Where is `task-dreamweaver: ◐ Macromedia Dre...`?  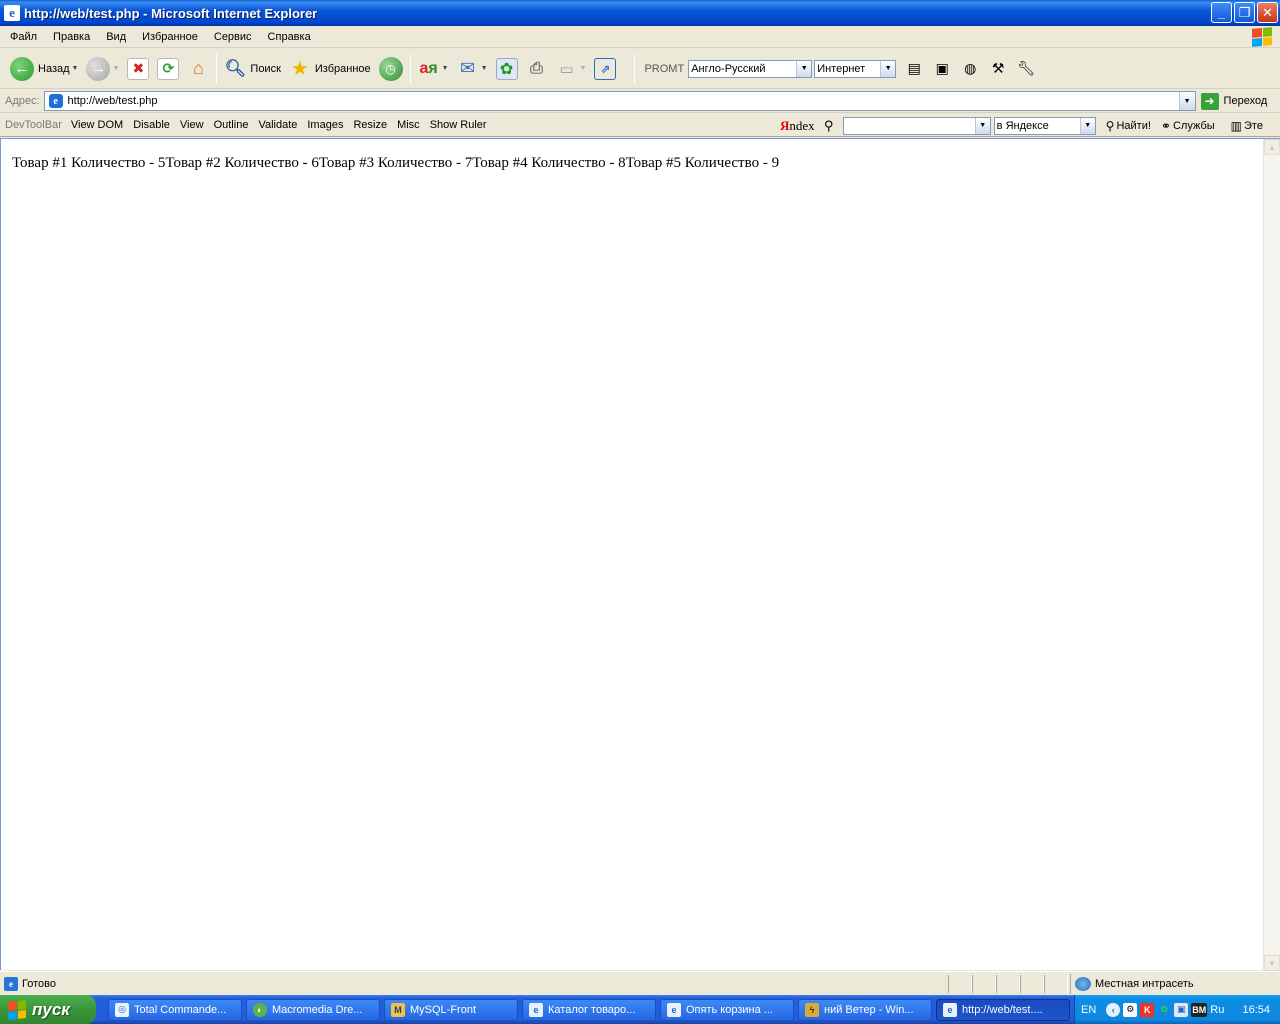
task-dreamweaver: ◐ Macromedia Dre... is located at coordinates (313, 1009).